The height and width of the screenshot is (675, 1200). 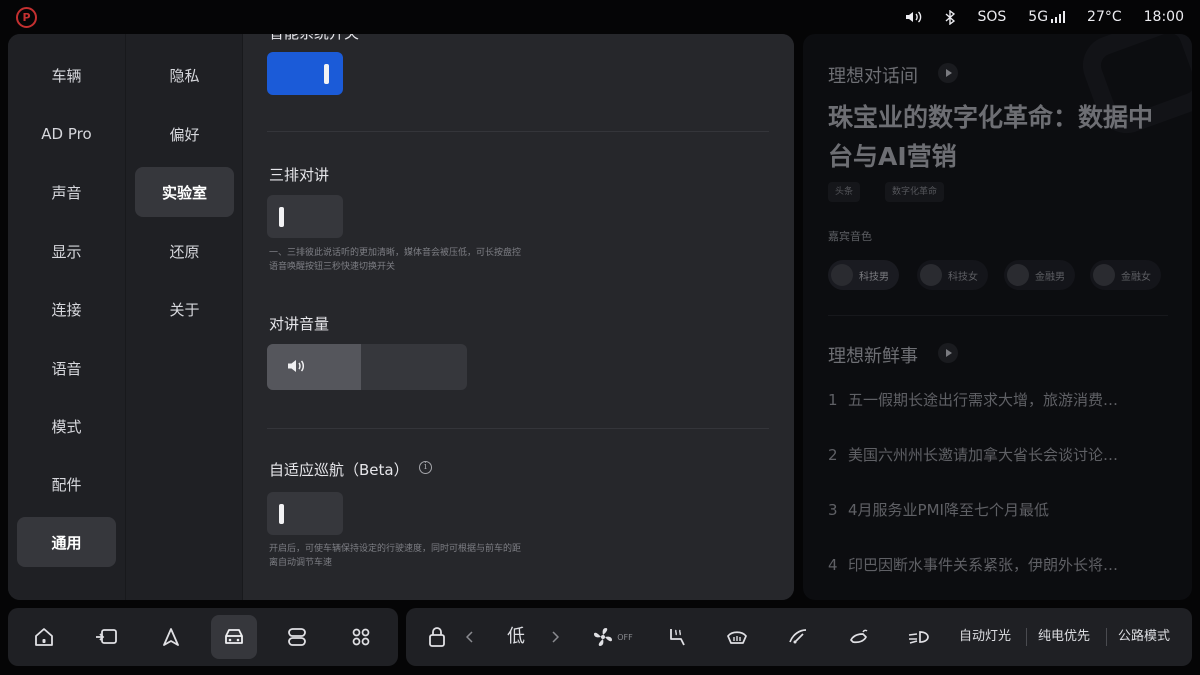 I want to click on intercom-volume-slider, so click(x=367, y=367).